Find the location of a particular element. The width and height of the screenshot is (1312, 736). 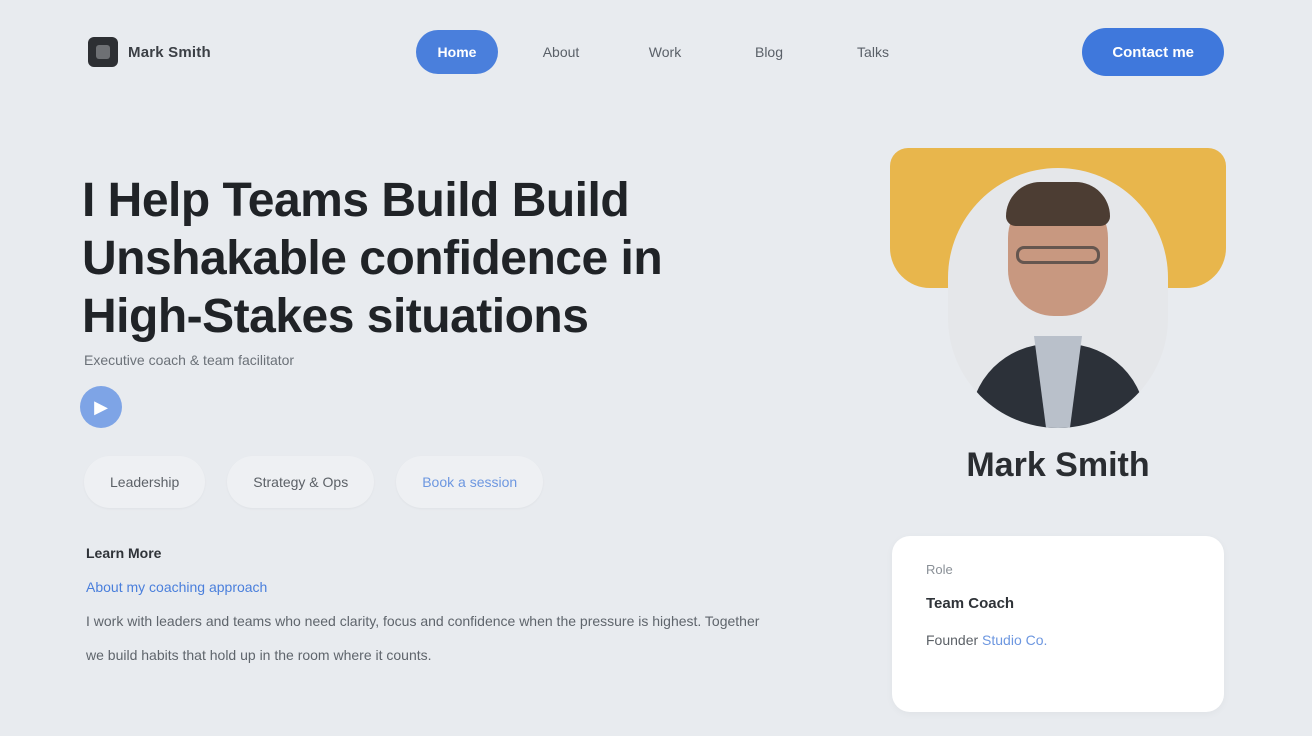

play-button: ▶ is located at coordinates (101, 407).